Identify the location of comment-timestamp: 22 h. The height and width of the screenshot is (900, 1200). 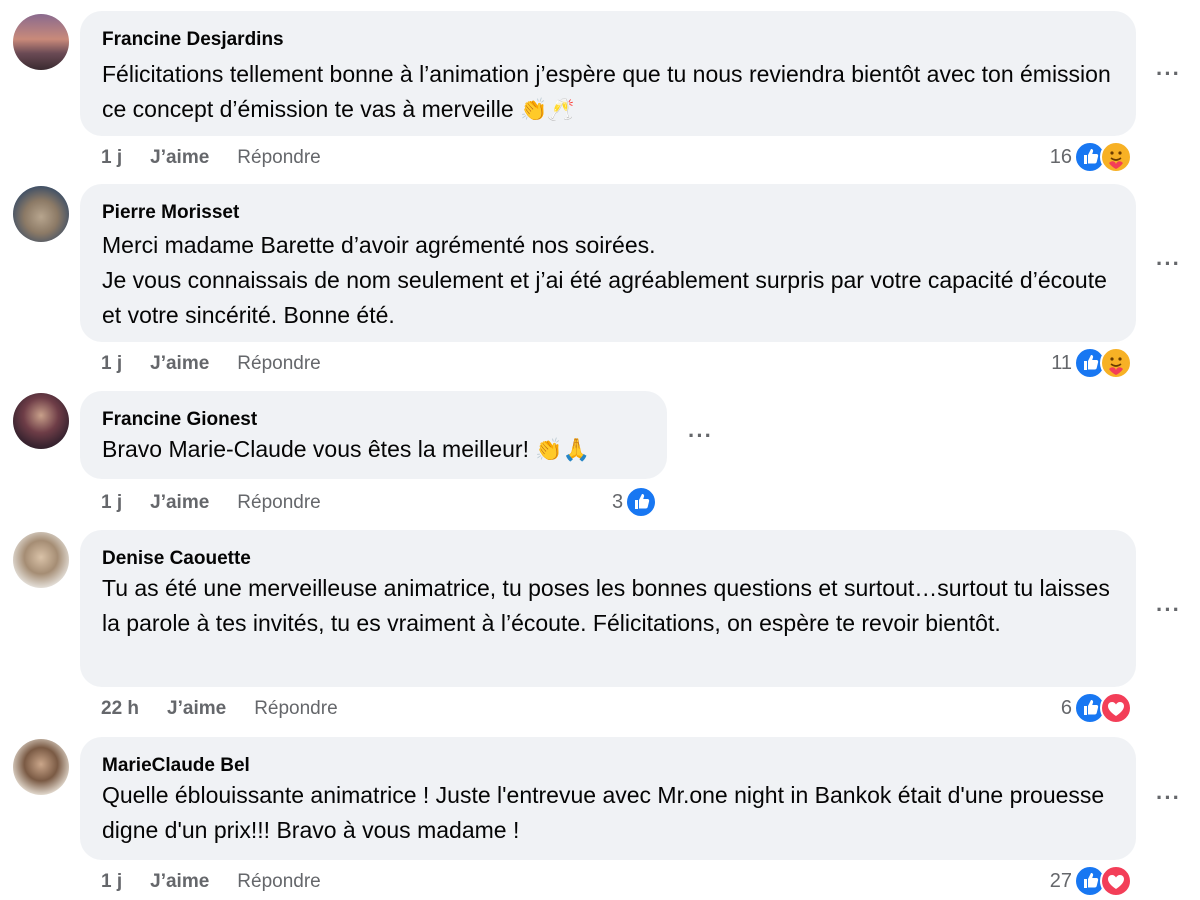
(120, 709).